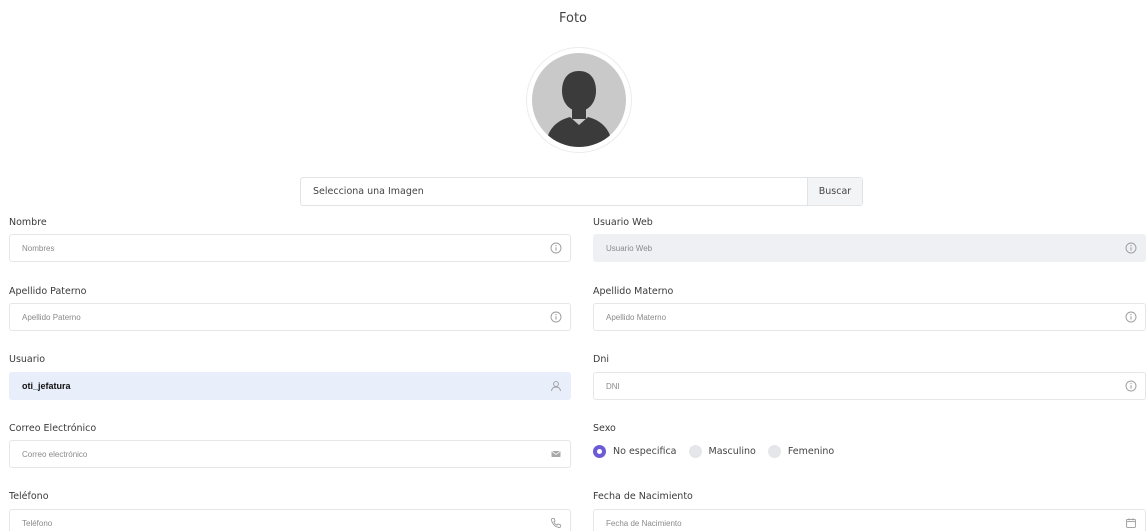 The width and height of the screenshot is (1146, 531). Describe the element at coordinates (834, 191) in the screenshot. I see `browse-button: Buscar` at that location.